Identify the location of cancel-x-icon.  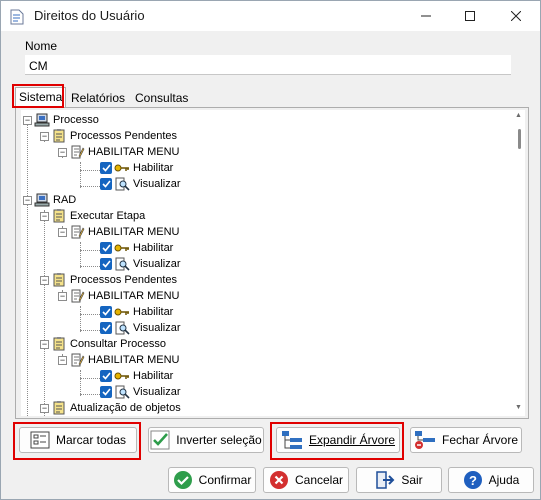
(278, 480).